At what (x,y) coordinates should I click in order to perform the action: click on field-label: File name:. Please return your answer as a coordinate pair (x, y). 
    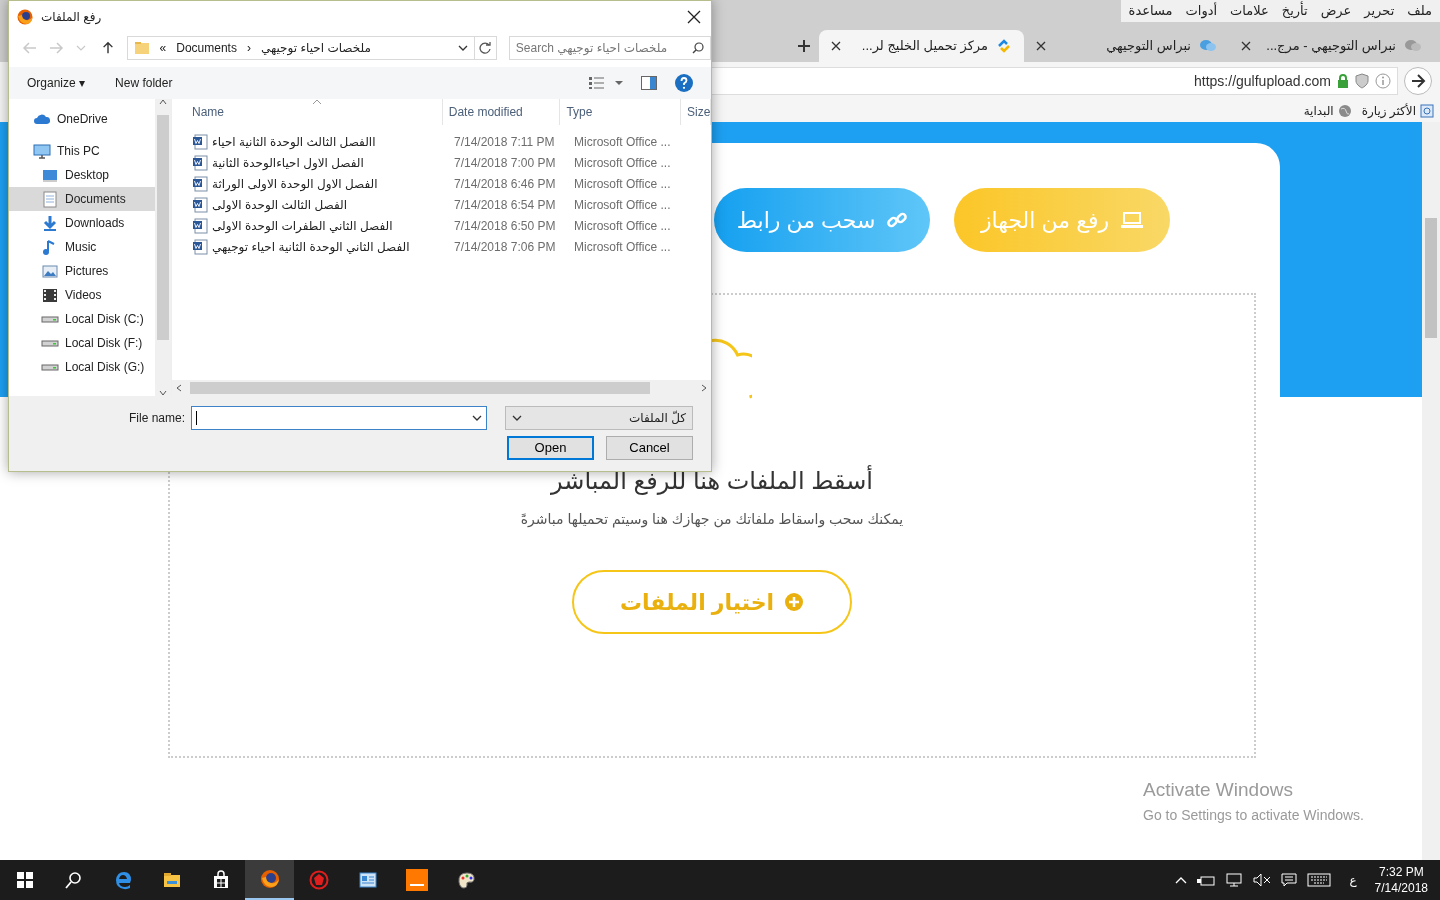
    Looking at the image, I should click on (156, 418).